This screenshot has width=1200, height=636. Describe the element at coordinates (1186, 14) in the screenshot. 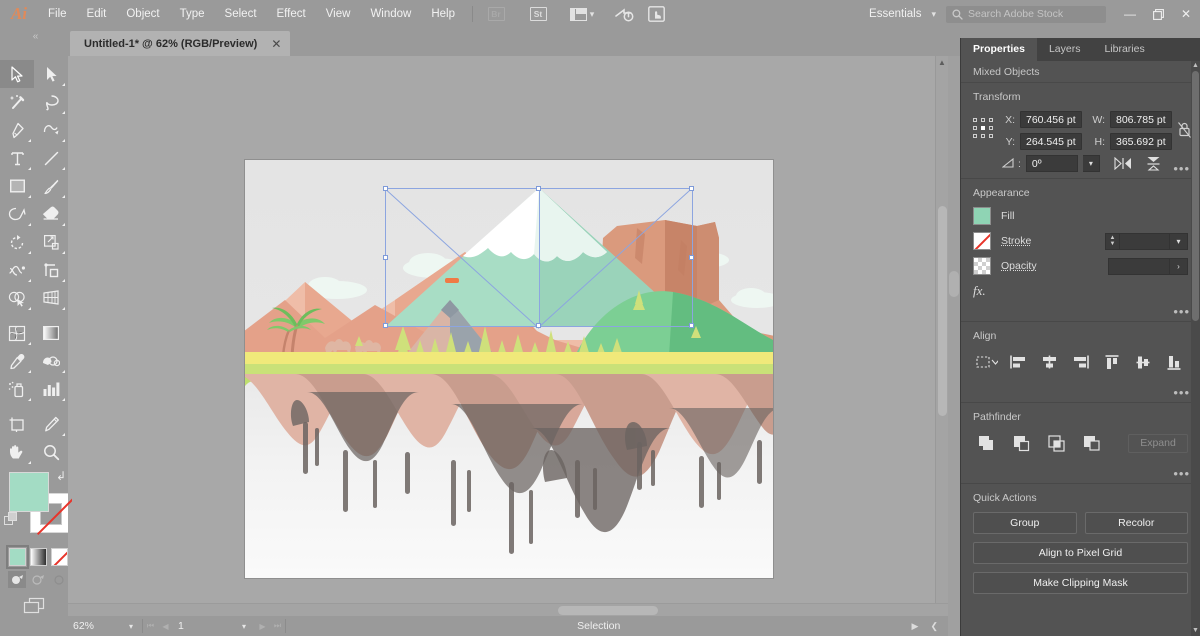

I see `close-button: ✕` at that location.